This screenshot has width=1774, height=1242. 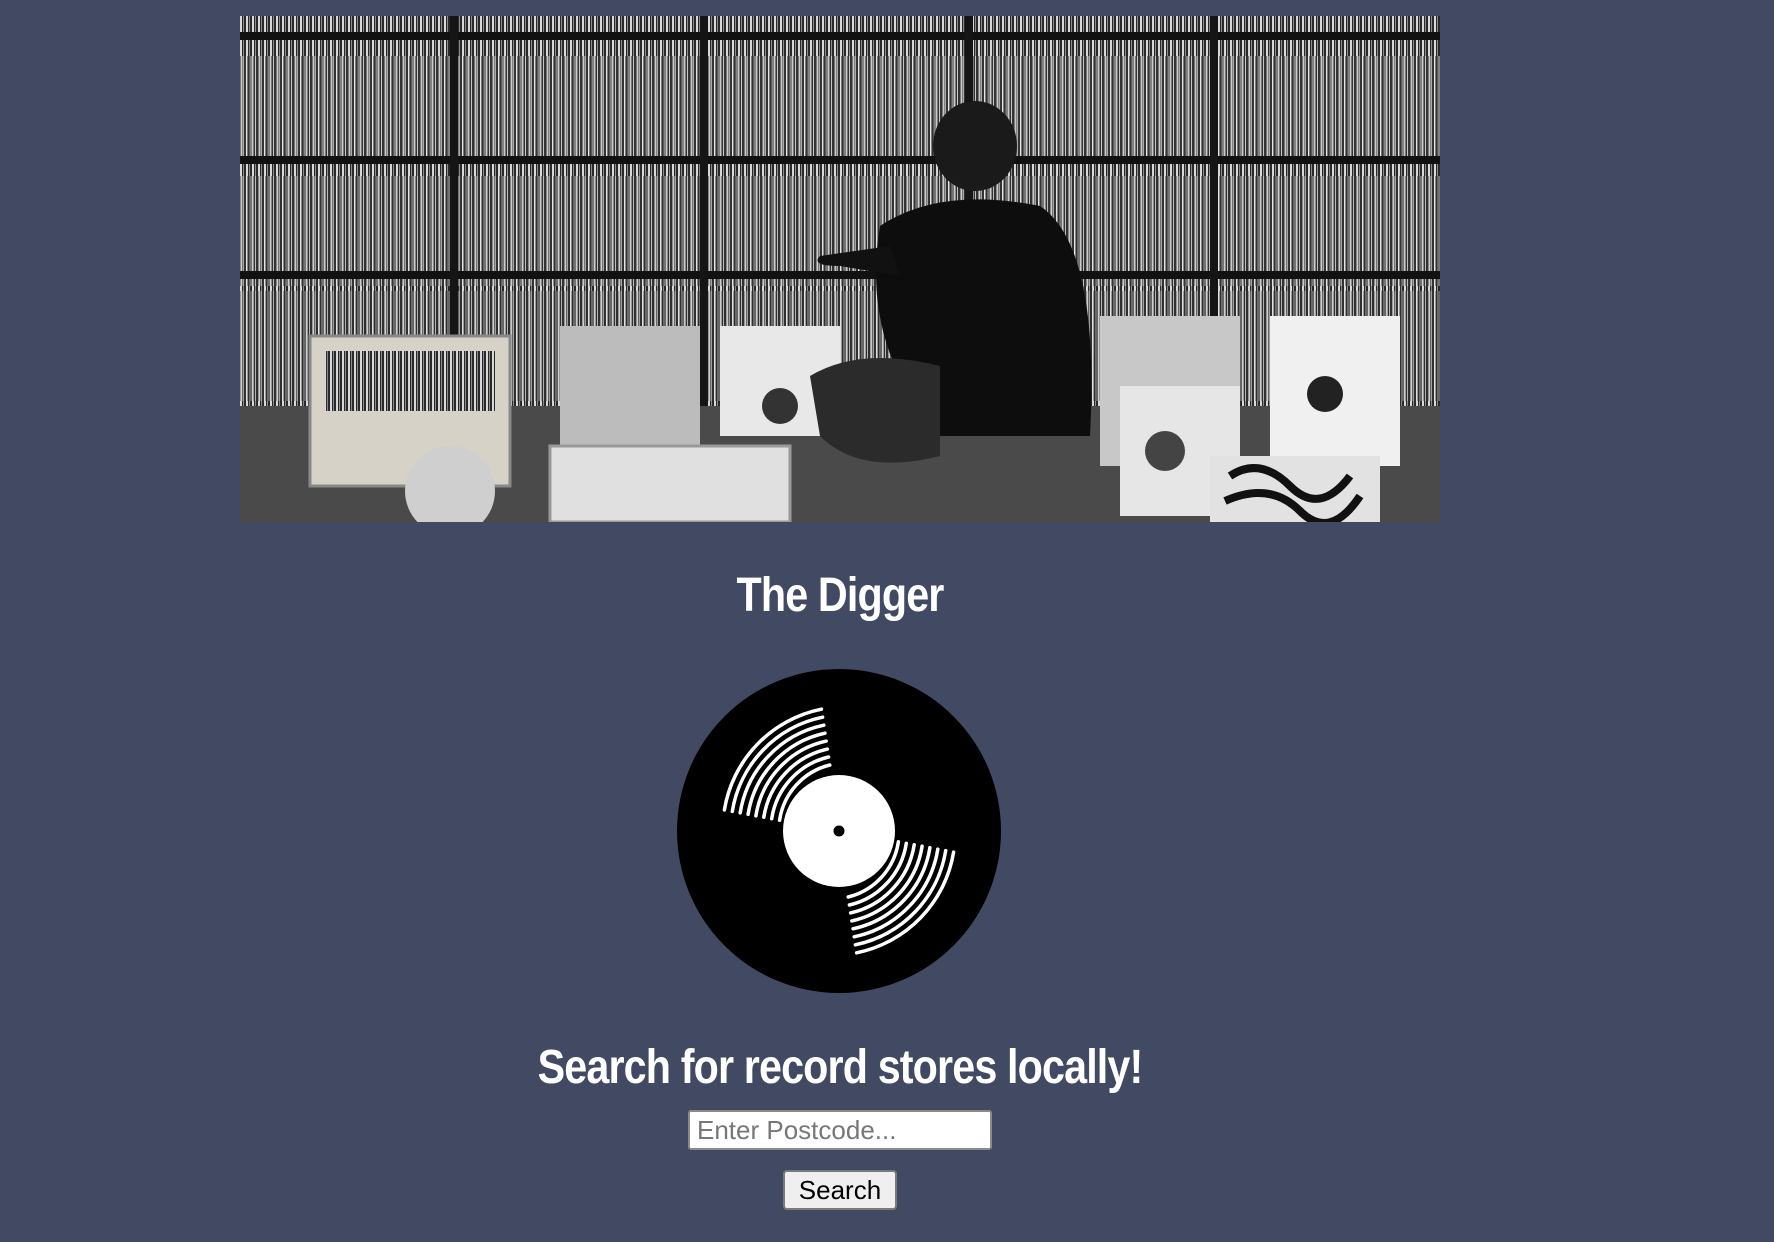 I want to click on vinyl-record-icon, so click(x=839, y=831).